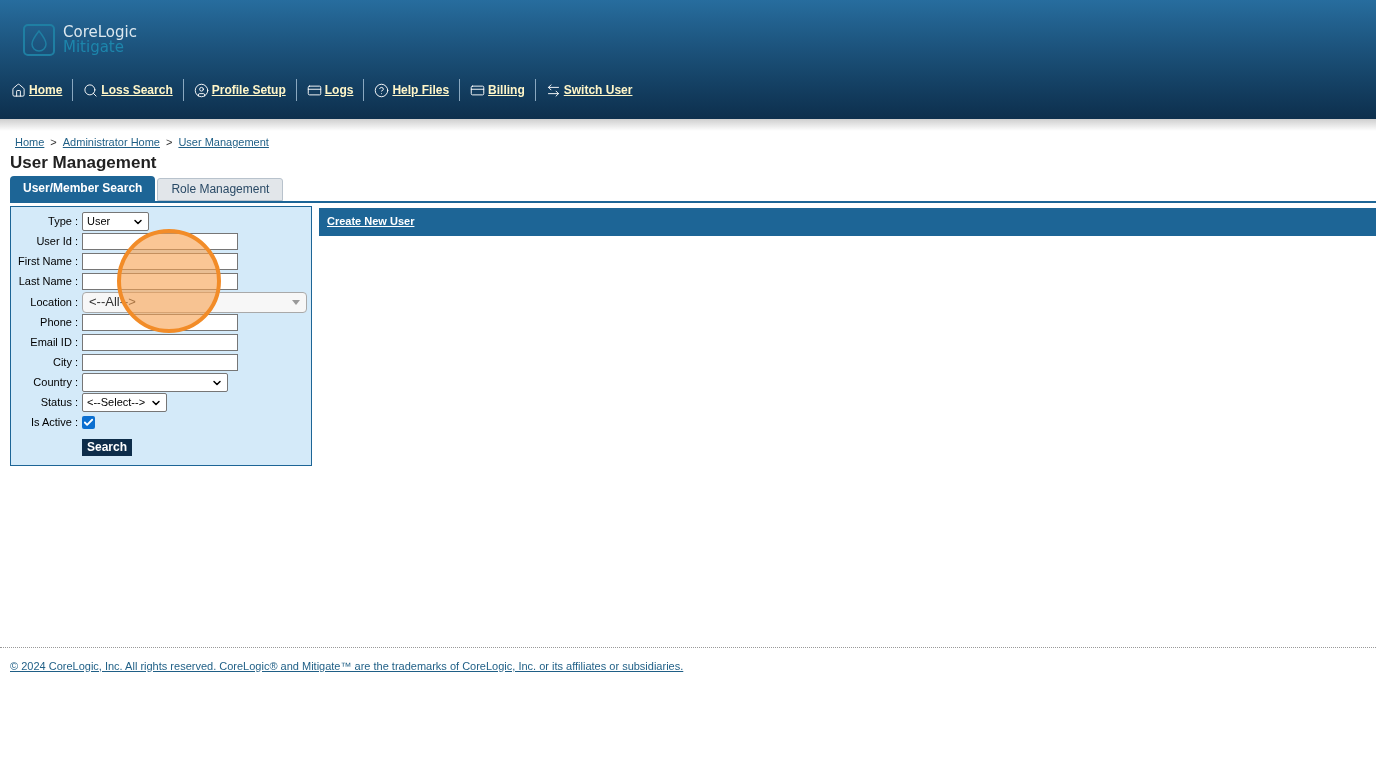 This screenshot has height=769, width=1376. What do you see at coordinates (47, 262) in the screenshot?
I see `field-label: First Name :` at bounding box center [47, 262].